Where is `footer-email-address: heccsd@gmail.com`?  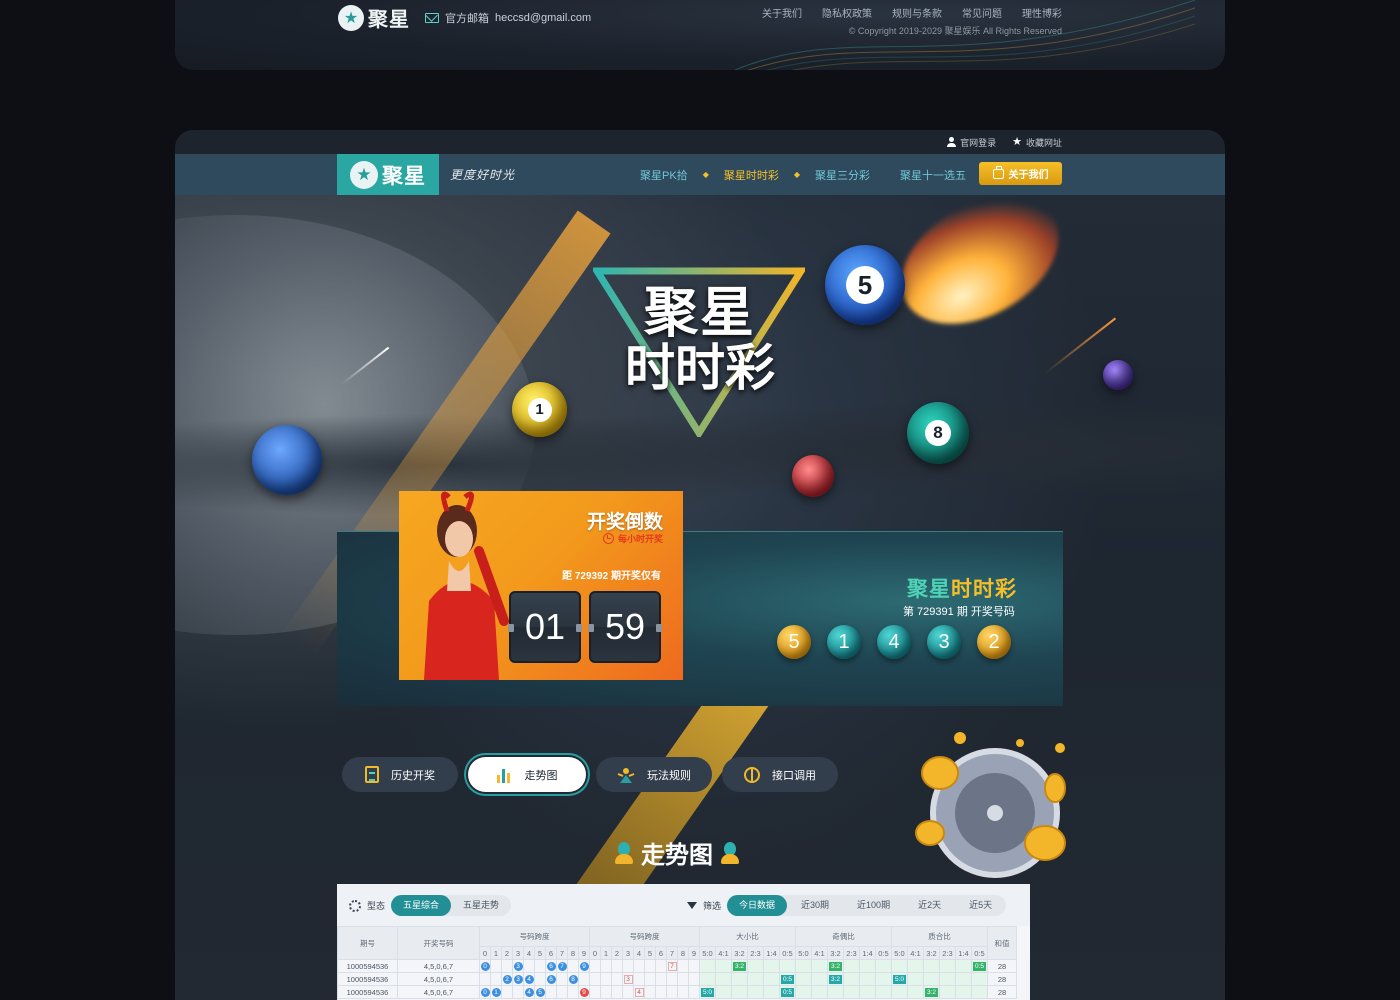 footer-email-address: heccsd@gmail.com is located at coordinates (543, 18).